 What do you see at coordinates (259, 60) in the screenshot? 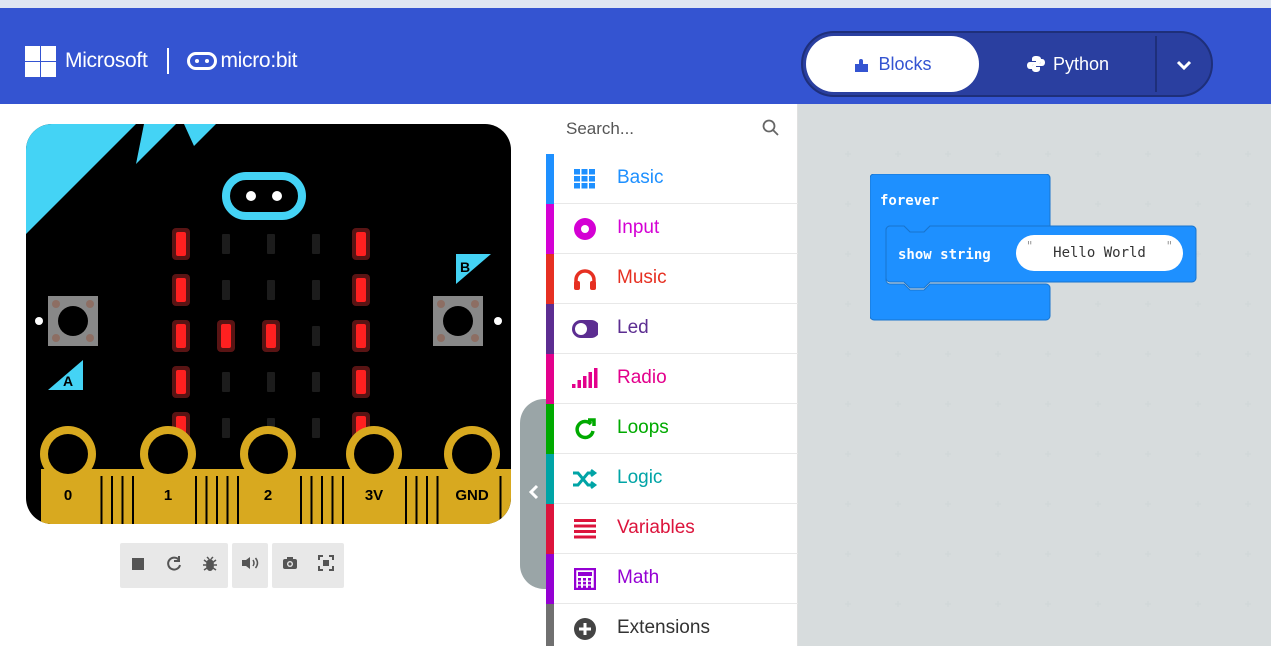
I see `brand-microbit: micro:bit` at bounding box center [259, 60].